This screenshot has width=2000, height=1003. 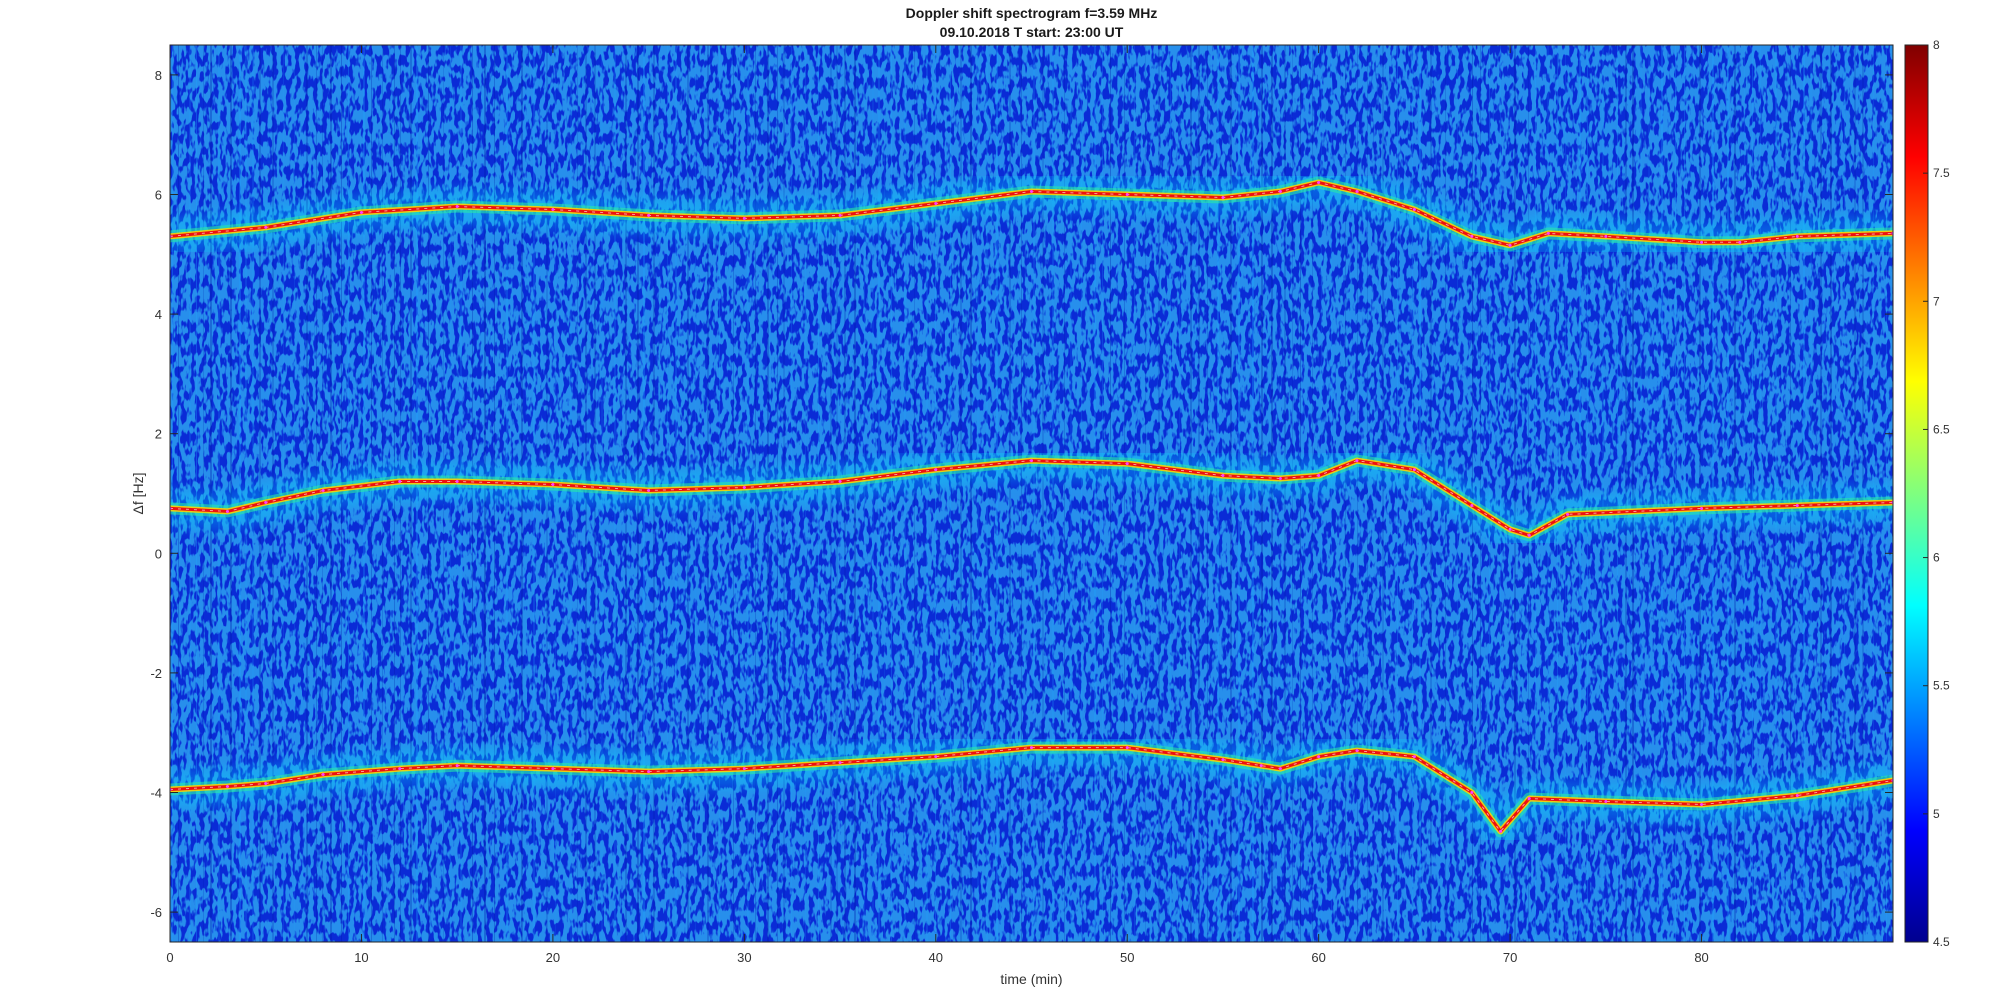 I want to click on colorbar-tick-label: 5, so click(x=1936, y=814).